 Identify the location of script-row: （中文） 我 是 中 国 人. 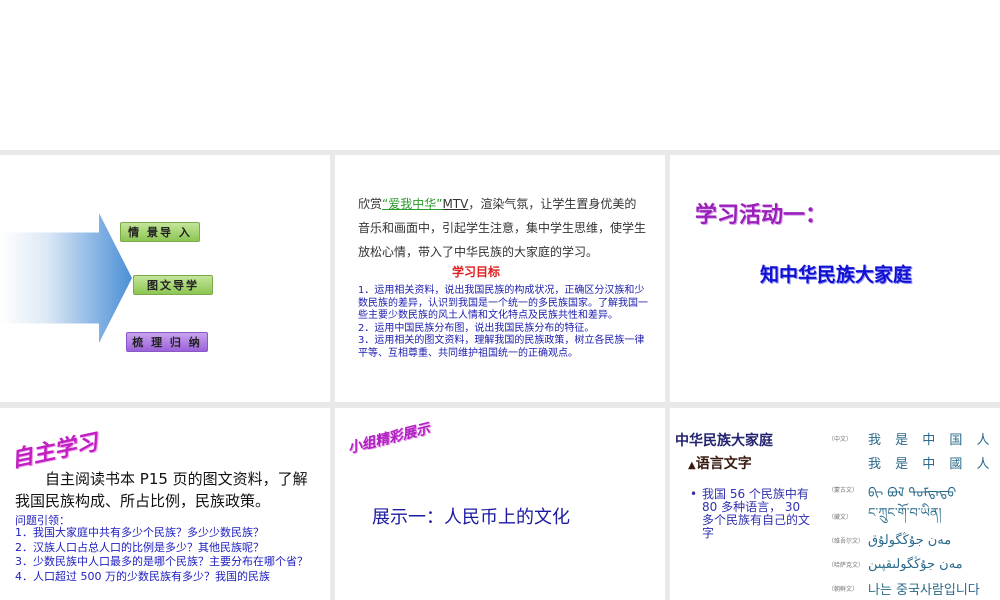
(913, 438).